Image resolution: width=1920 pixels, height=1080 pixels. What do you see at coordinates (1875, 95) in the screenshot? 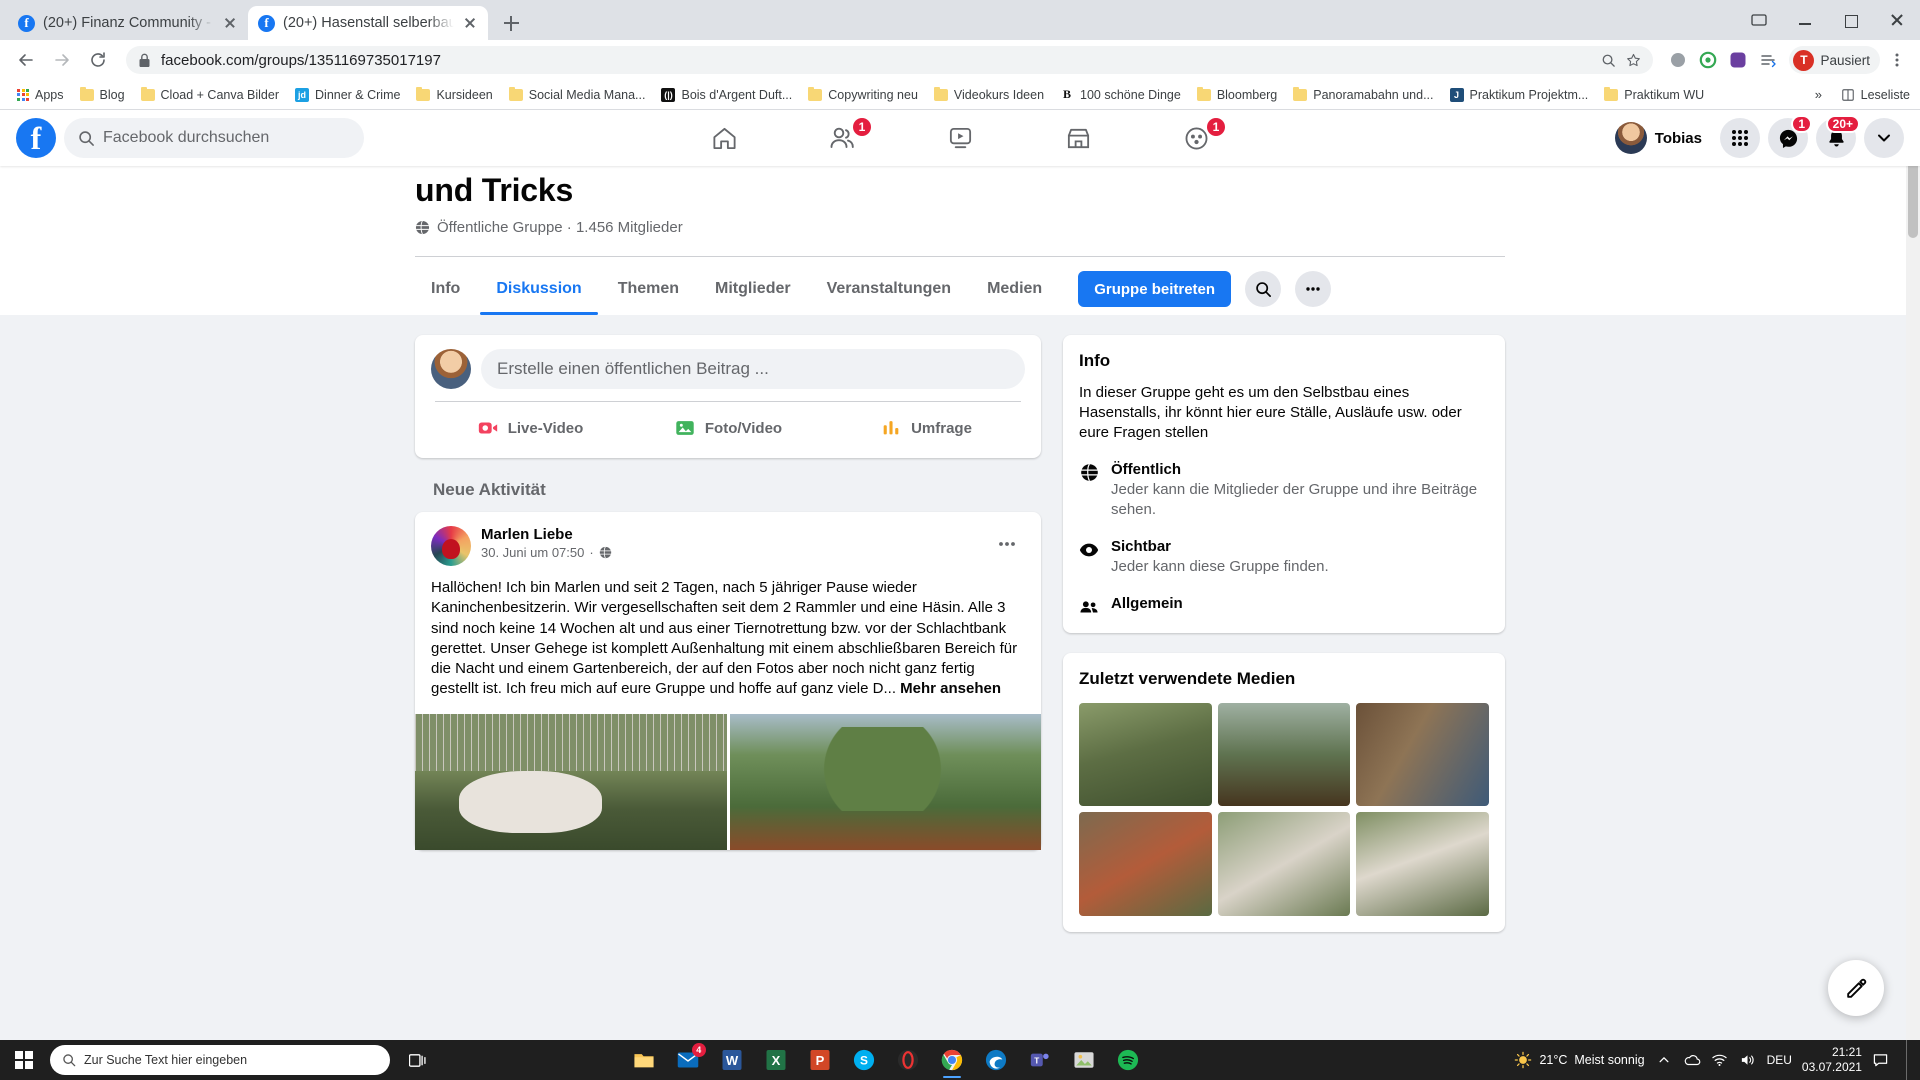
I see `reading-list-button: Leseliste` at bounding box center [1875, 95].